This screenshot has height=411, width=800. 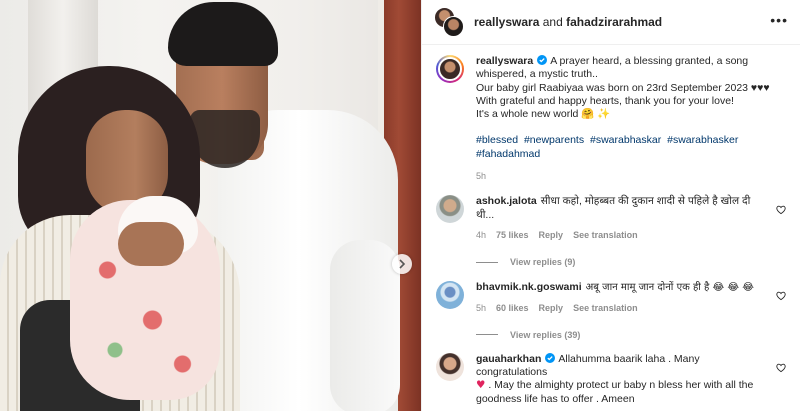 What do you see at coordinates (506, 22) in the screenshot?
I see `header-username-1: reallyswara` at bounding box center [506, 22].